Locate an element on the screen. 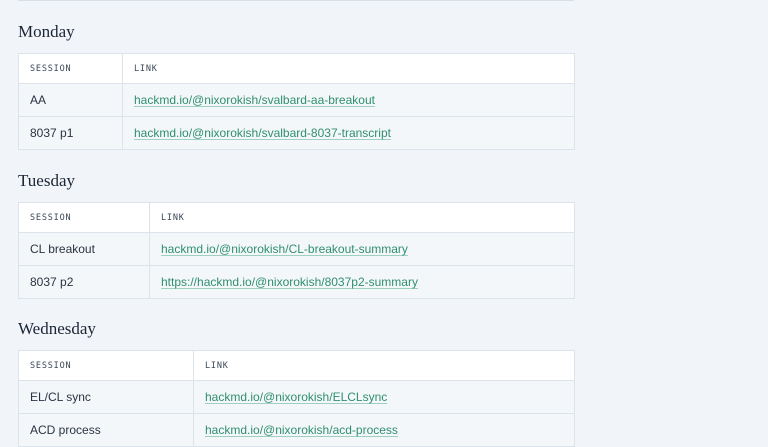 The height and width of the screenshot is (447, 768). session-link: hackmd.io/@nixorokish/acd-process is located at coordinates (301, 430).